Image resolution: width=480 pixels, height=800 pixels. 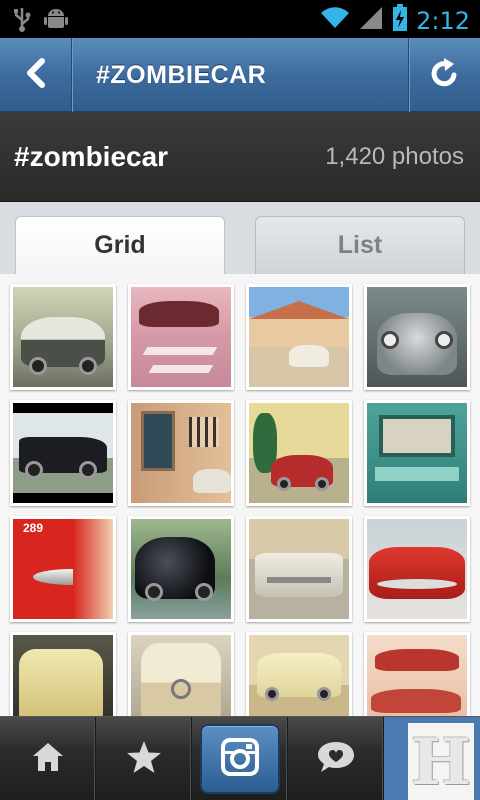 What do you see at coordinates (299, 674) in the screenshot?
I see `cream-van-photo` at bounding box center [299, 674].